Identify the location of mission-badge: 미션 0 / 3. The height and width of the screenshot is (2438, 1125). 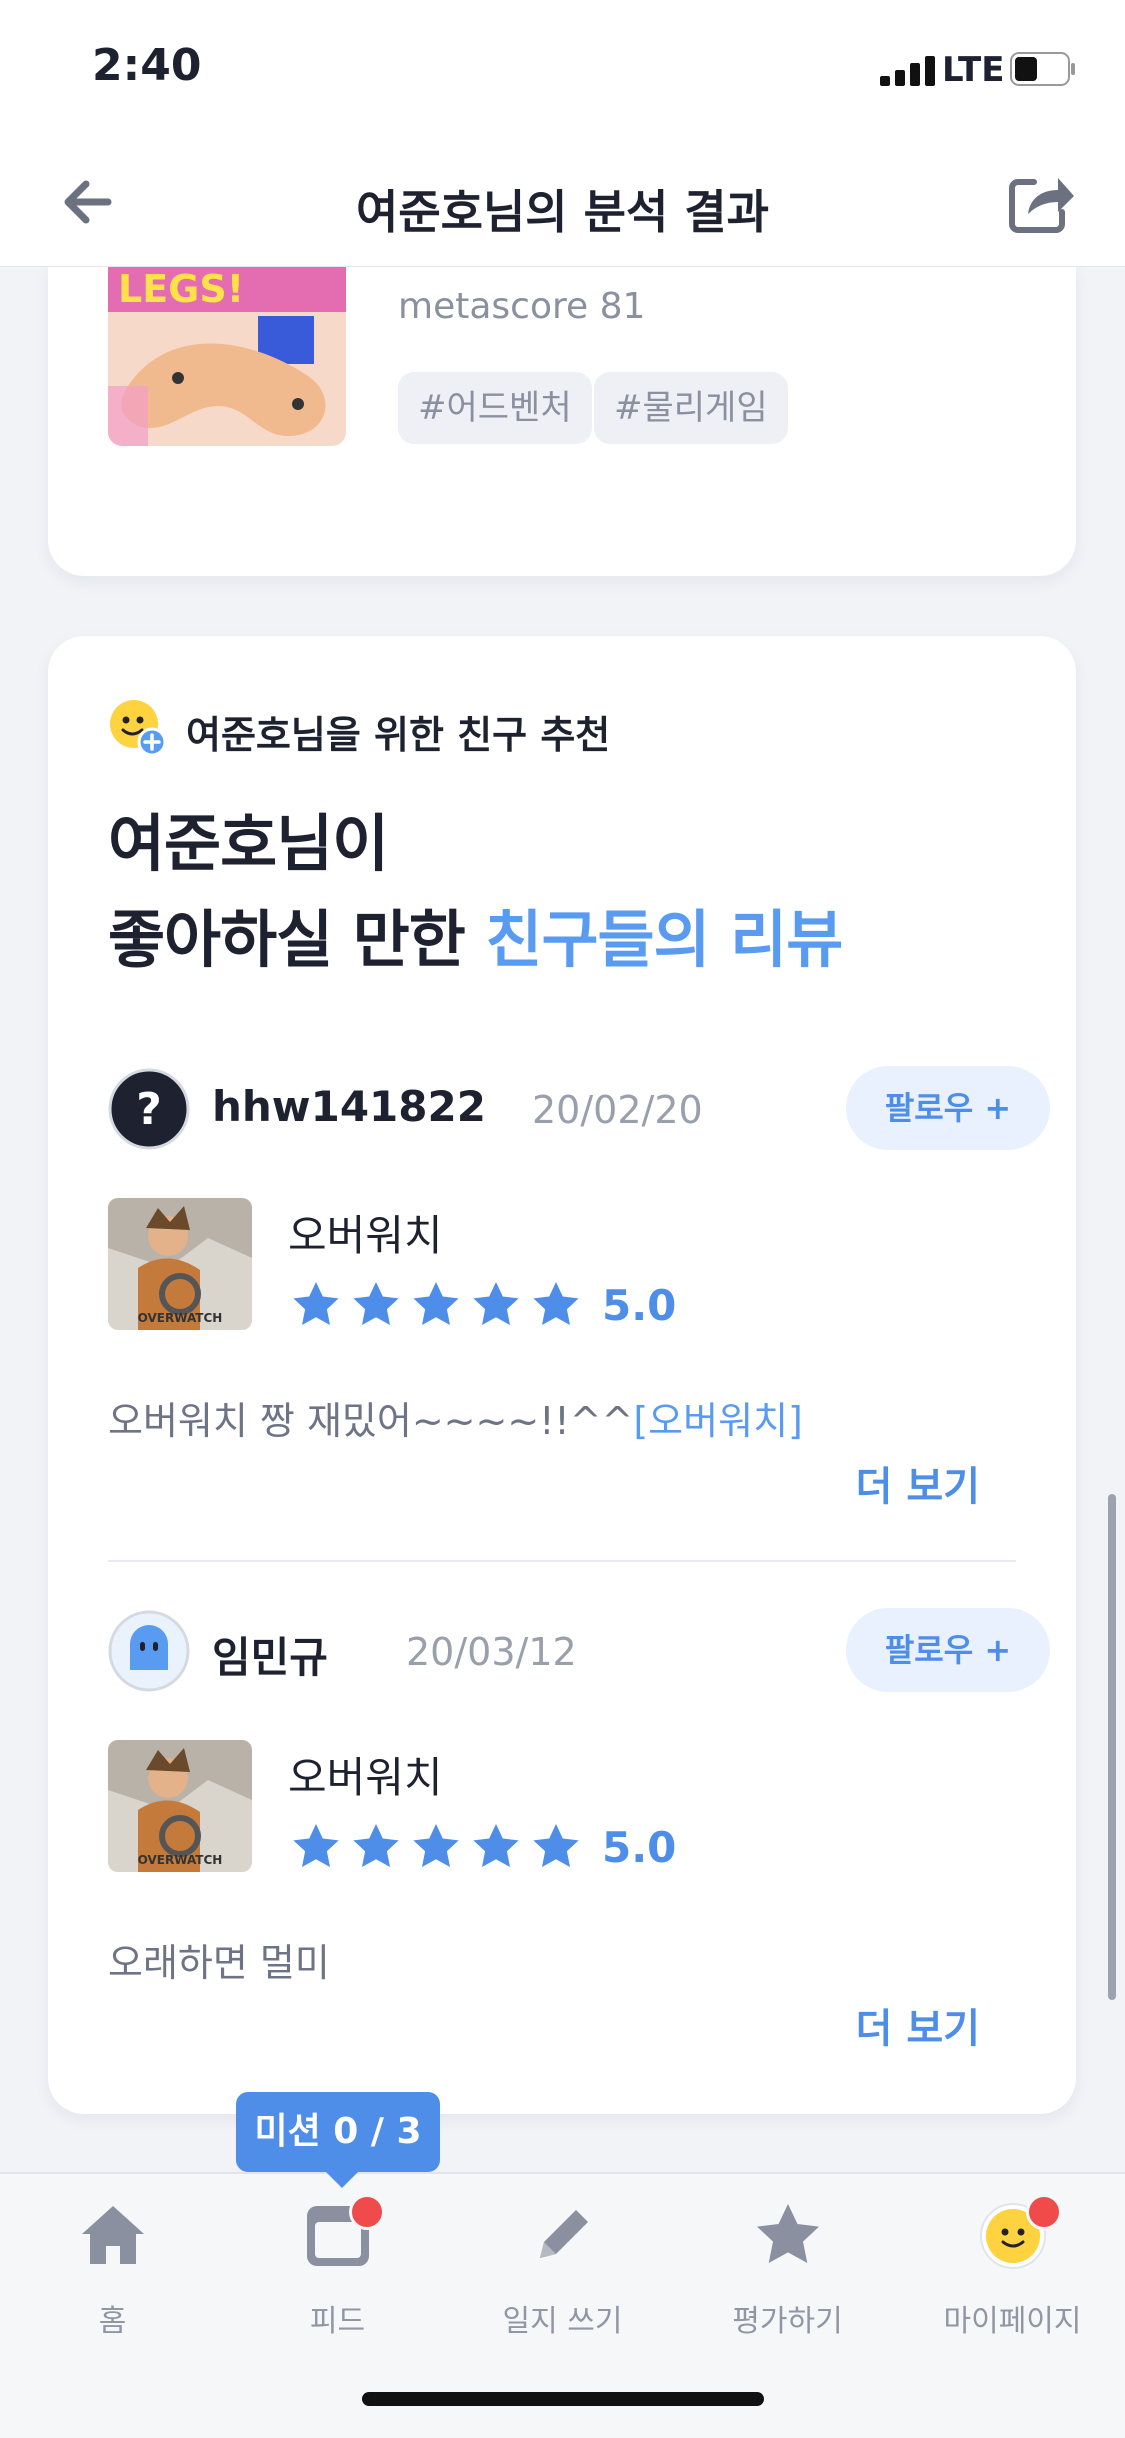
(338, 2140).